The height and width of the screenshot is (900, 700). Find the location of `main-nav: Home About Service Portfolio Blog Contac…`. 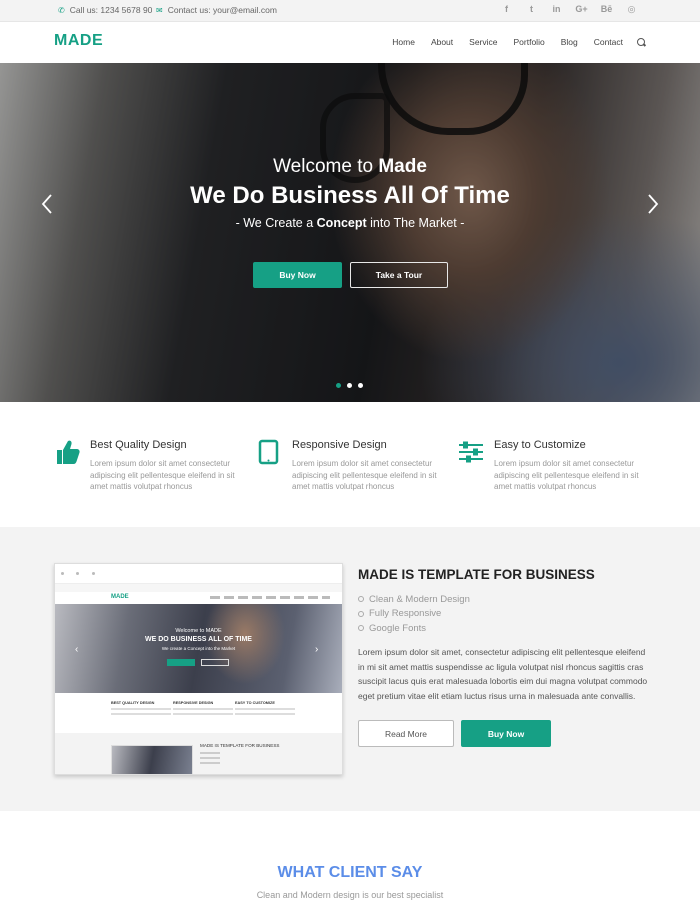

main-nav: Home About Service Portfolio Blog Contac… is located at coordinates (511, 42).